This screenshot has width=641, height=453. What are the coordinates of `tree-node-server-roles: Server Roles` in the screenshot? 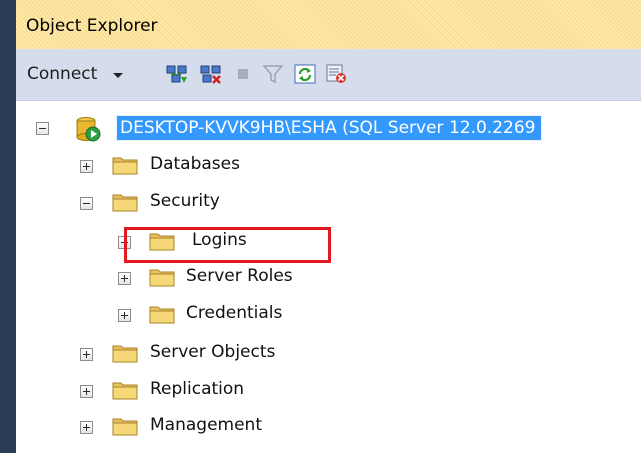 It's located at (216, 279).